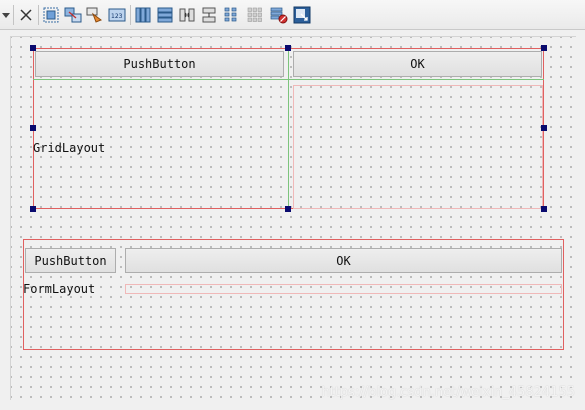 This screenshot has height=410, width=585. Describe the element at coordinates (302, 15) in the screenshot. I see `adjust-size-icon` at that location.